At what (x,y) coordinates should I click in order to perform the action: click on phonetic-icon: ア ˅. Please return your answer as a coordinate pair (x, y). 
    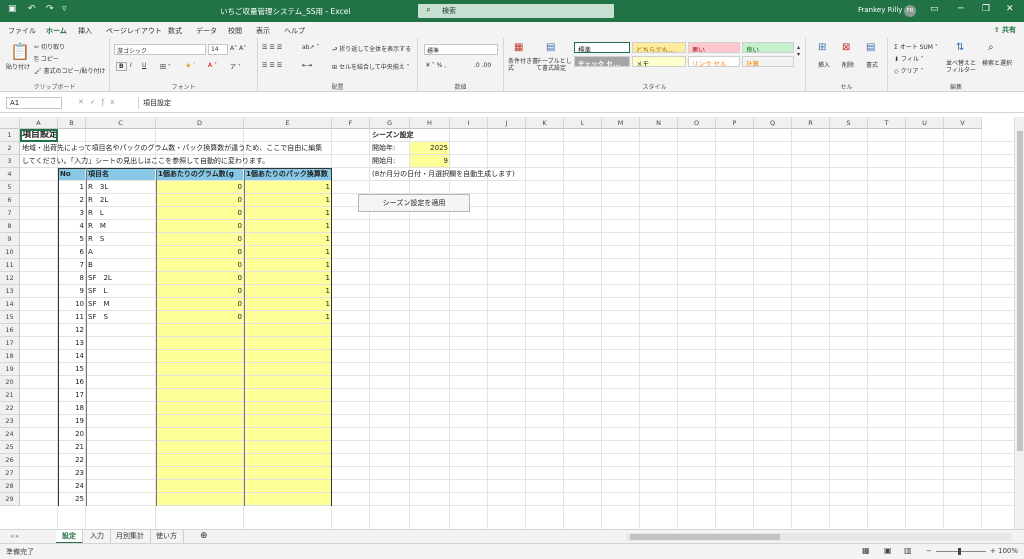
    Looking at the image, I should click on (235, 66).